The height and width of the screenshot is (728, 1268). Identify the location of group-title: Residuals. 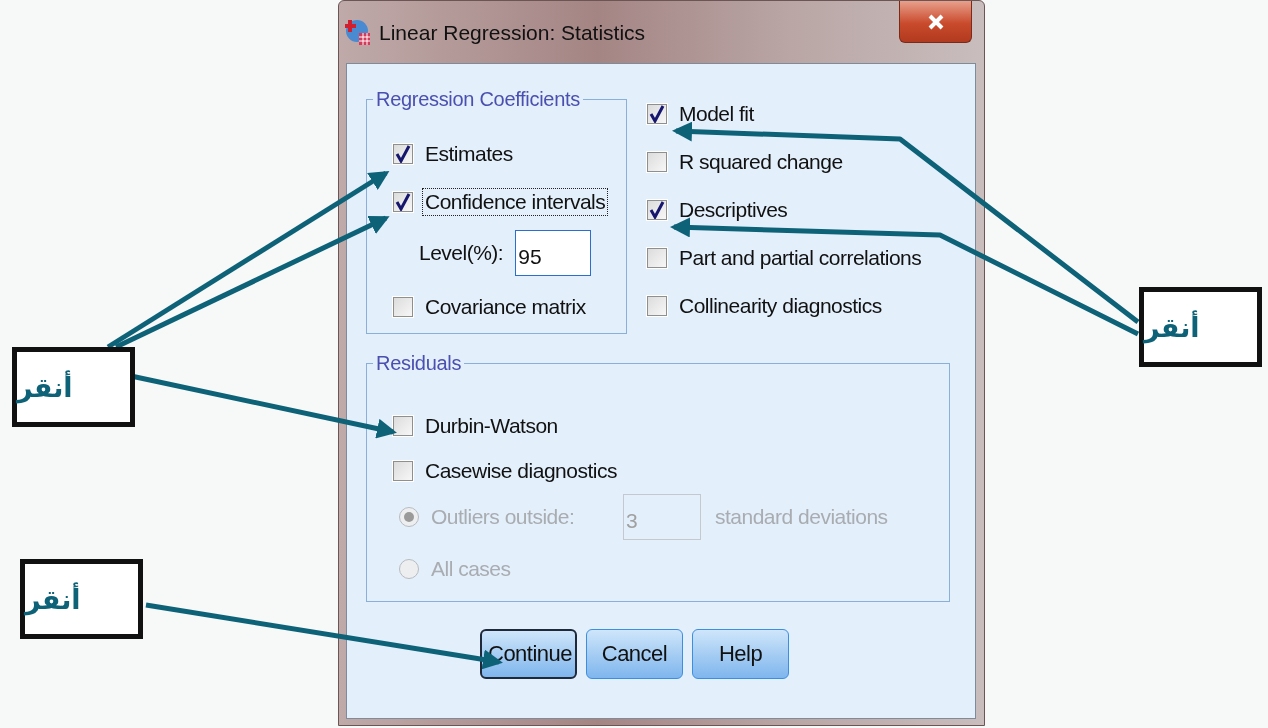
(419, 363).